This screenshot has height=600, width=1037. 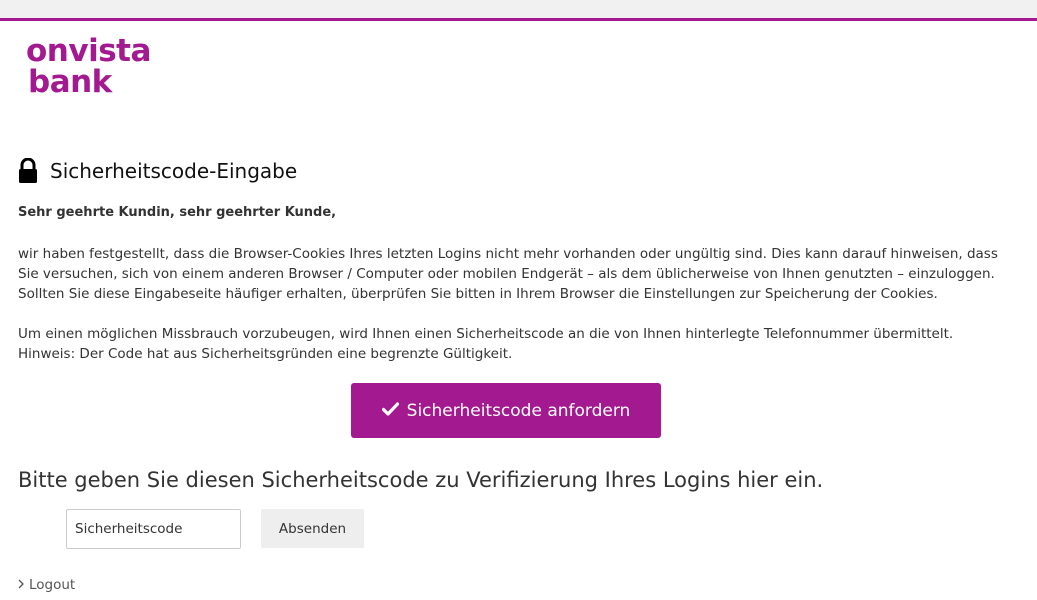 I want to click on security-code-input, so click(x=153, y=529).